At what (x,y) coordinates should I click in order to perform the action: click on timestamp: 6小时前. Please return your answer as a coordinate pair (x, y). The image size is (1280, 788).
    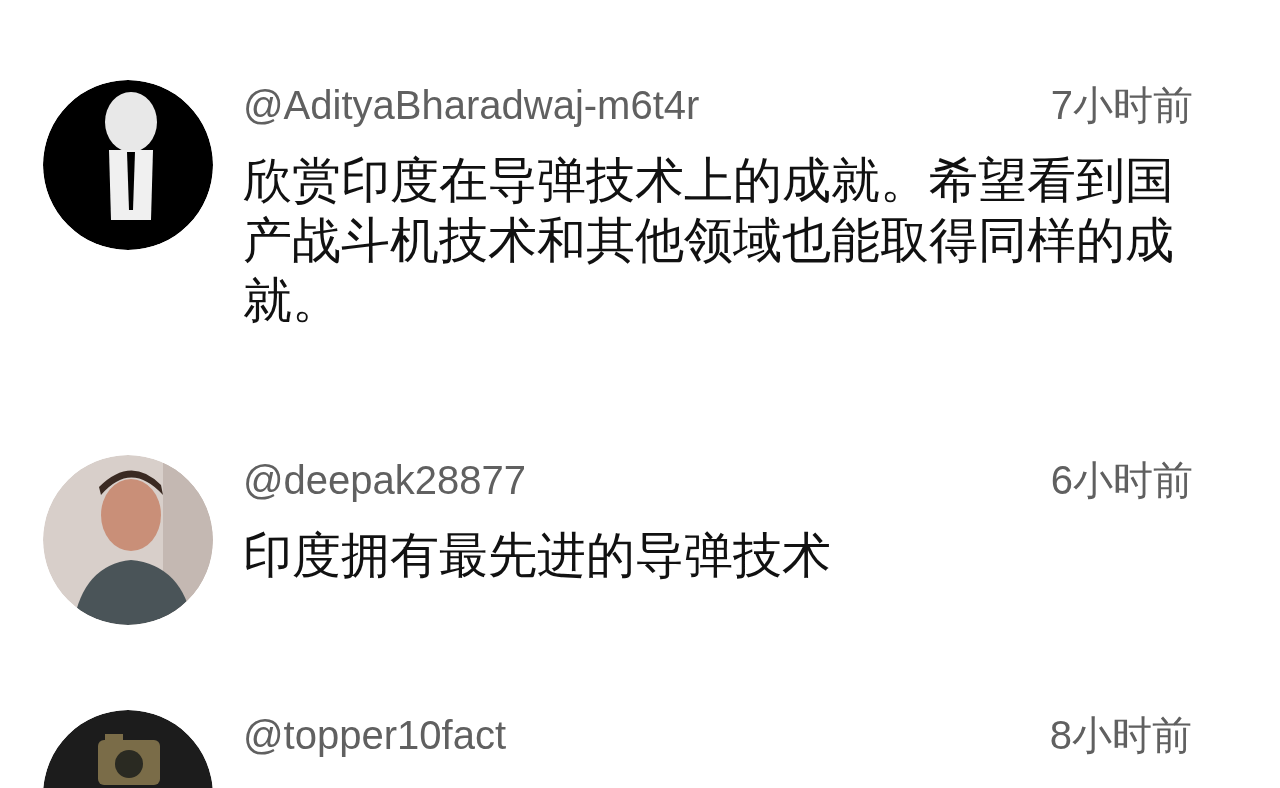
    Looking at the image, I should click on (1121, 480).